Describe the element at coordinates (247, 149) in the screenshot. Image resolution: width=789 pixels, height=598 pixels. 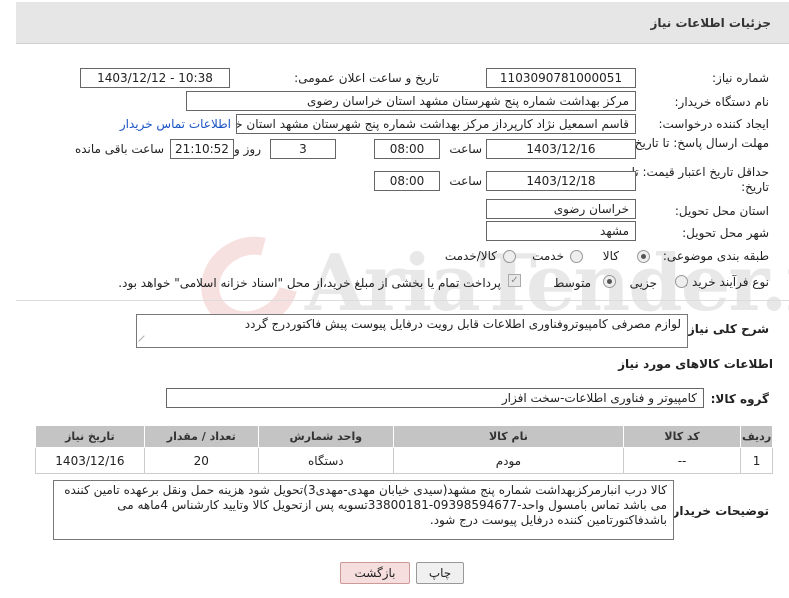
I see `days-label: روز و` at that location.